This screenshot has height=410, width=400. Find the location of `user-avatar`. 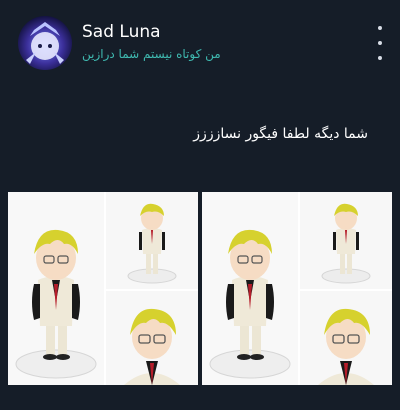

user-avatar is located at coordinates (45, 43).